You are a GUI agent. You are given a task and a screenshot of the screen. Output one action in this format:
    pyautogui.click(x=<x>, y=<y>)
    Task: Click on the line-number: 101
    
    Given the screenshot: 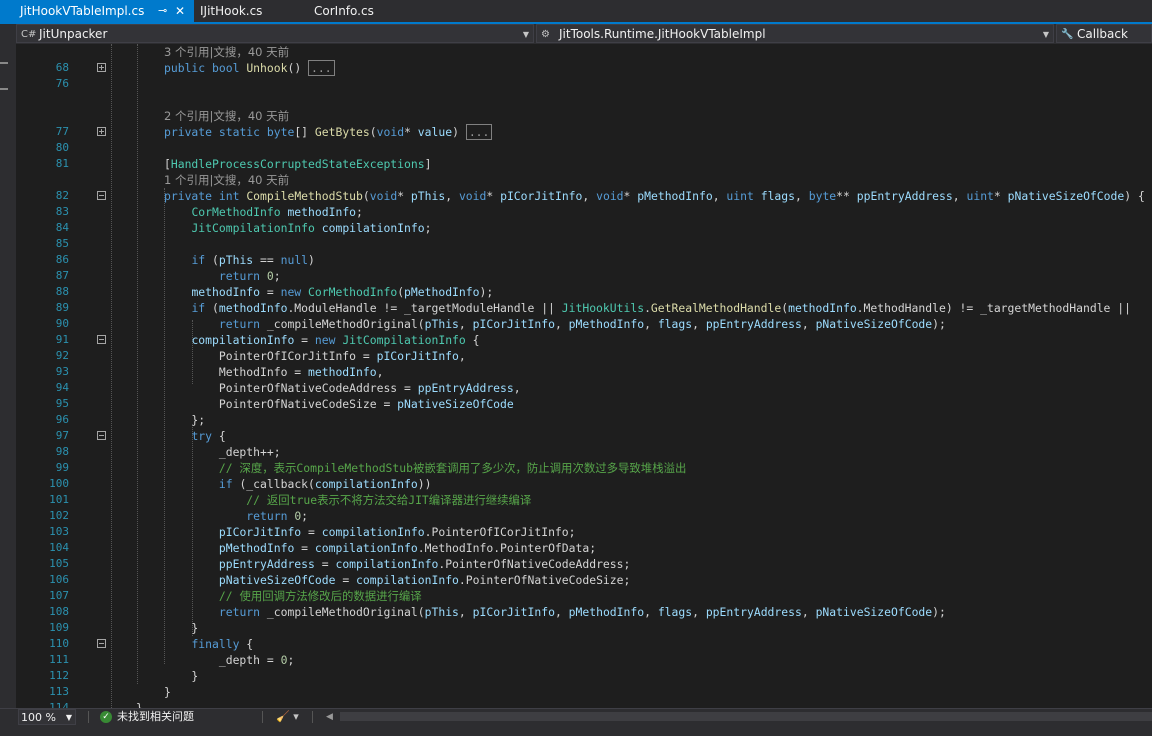 What is the action you would take?
    pyautogui.click(x=59, y=499)
    